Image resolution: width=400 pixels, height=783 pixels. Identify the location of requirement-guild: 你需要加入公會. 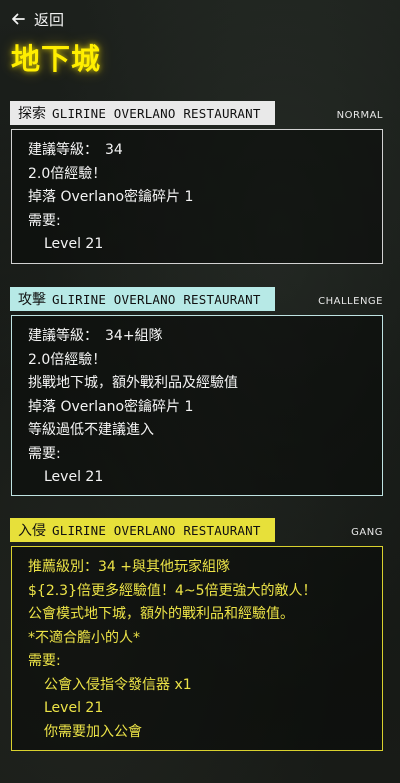
(93, 731).